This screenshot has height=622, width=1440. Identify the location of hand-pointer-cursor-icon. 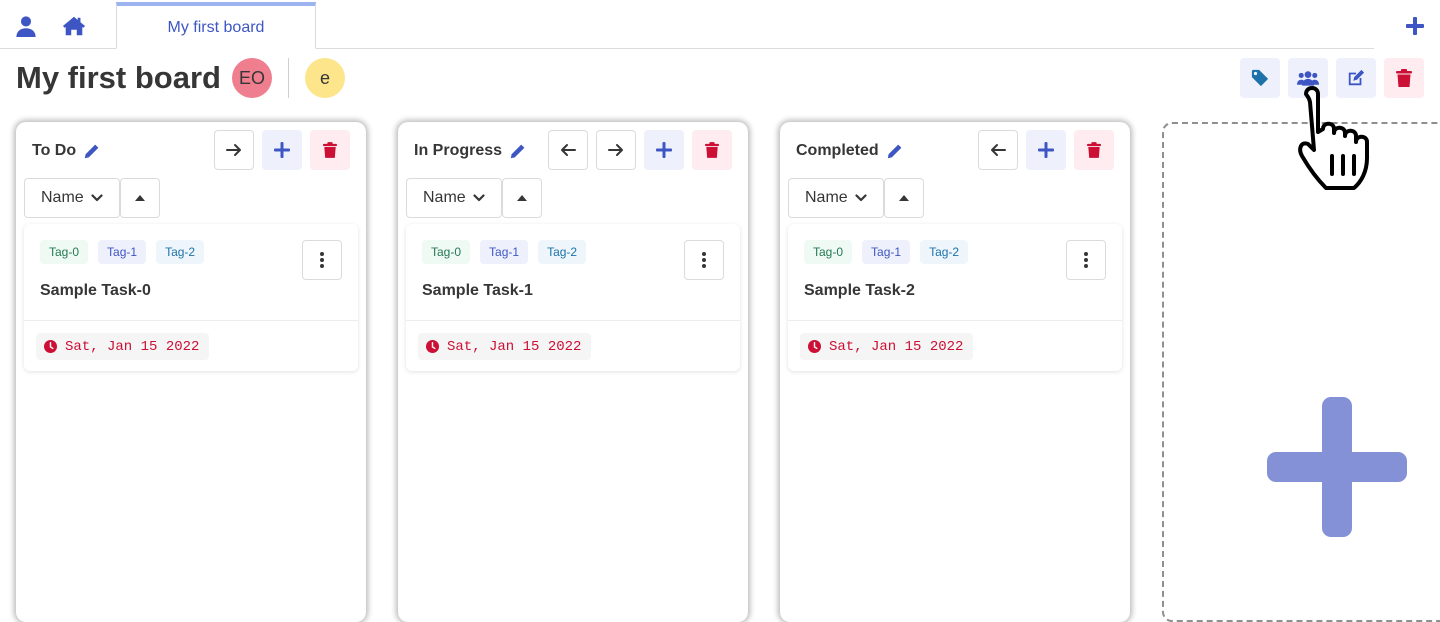
(1346, 139).